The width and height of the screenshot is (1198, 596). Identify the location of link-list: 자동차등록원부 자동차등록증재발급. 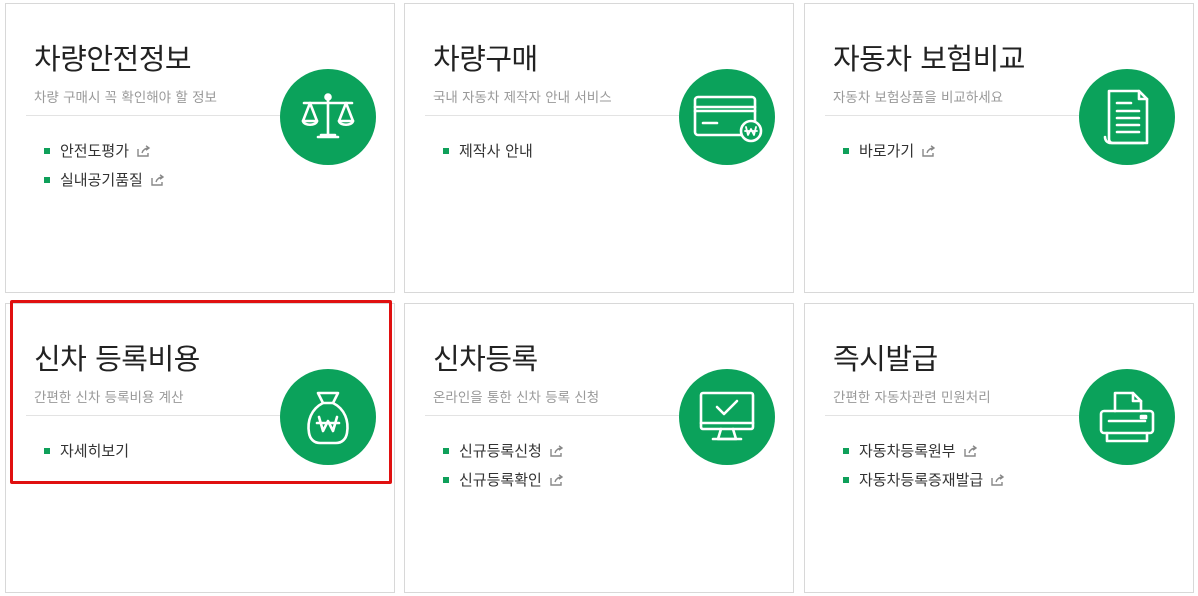
(924, 465).